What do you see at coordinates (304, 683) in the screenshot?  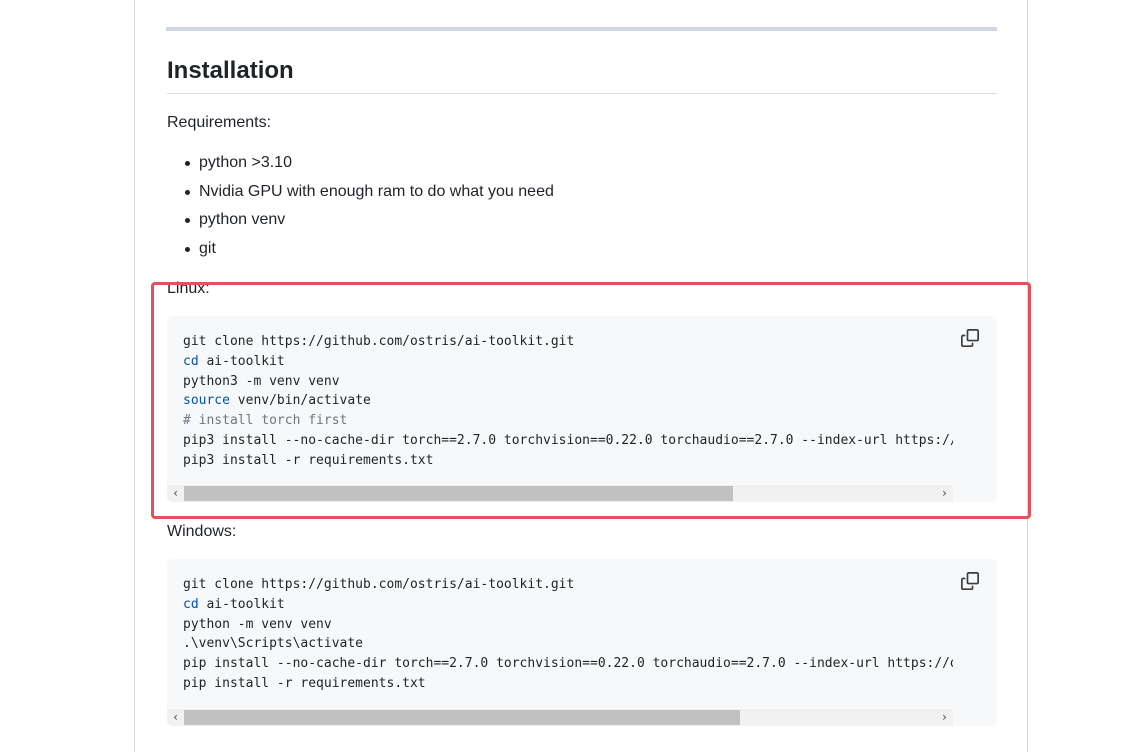 I see `code-line: pip install -r requirements.txt` at bounding box center [304, 683].